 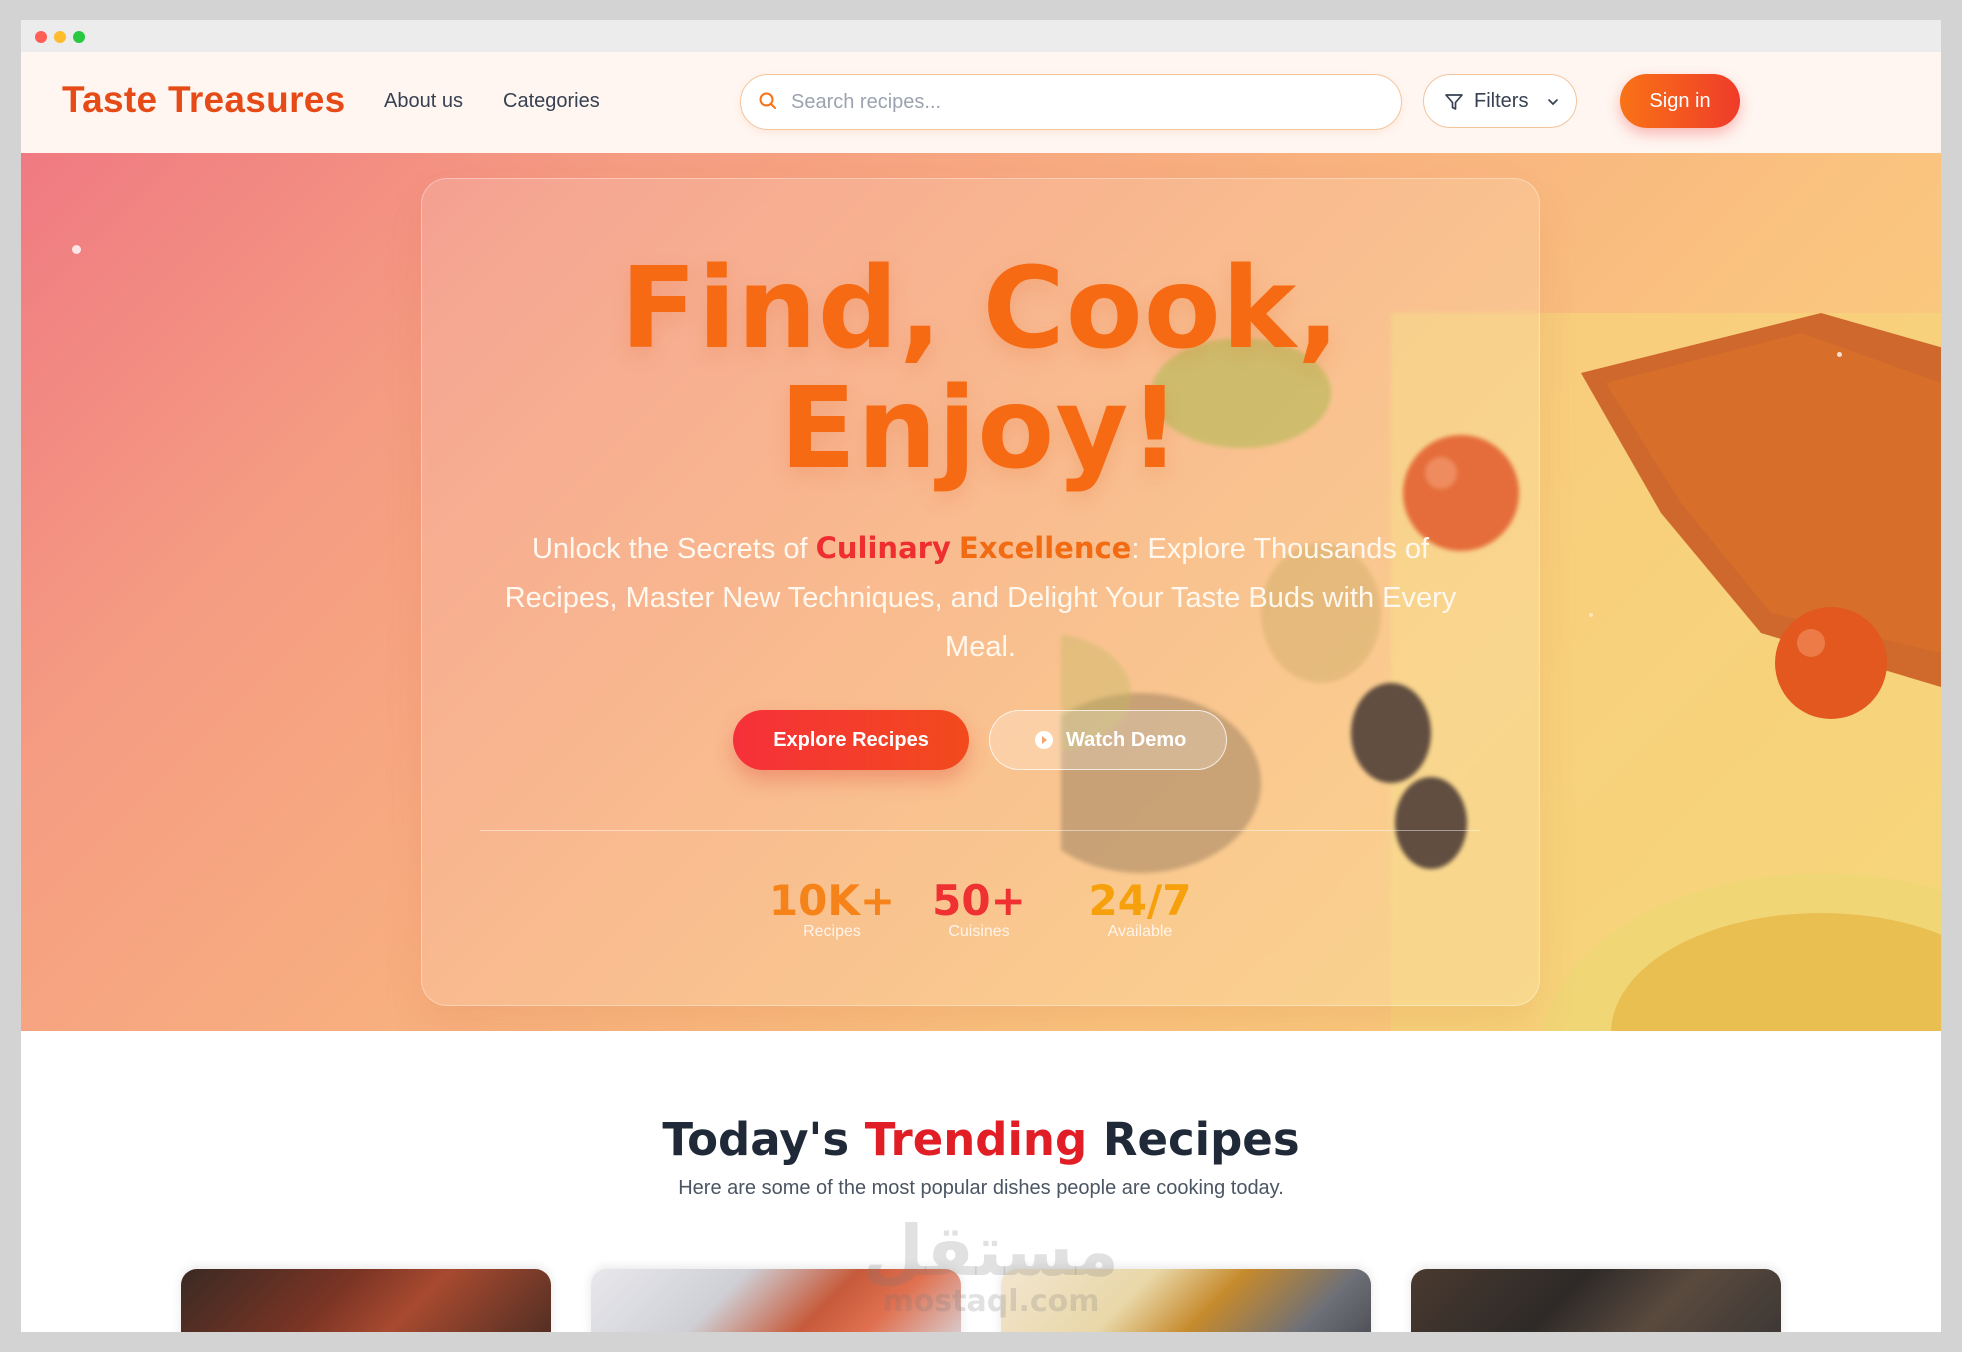 What do you see at coordinates (976, 1139) in the screenshot?
I see `trending-title-highlight: Trending` at bounding box center [976, 1139].